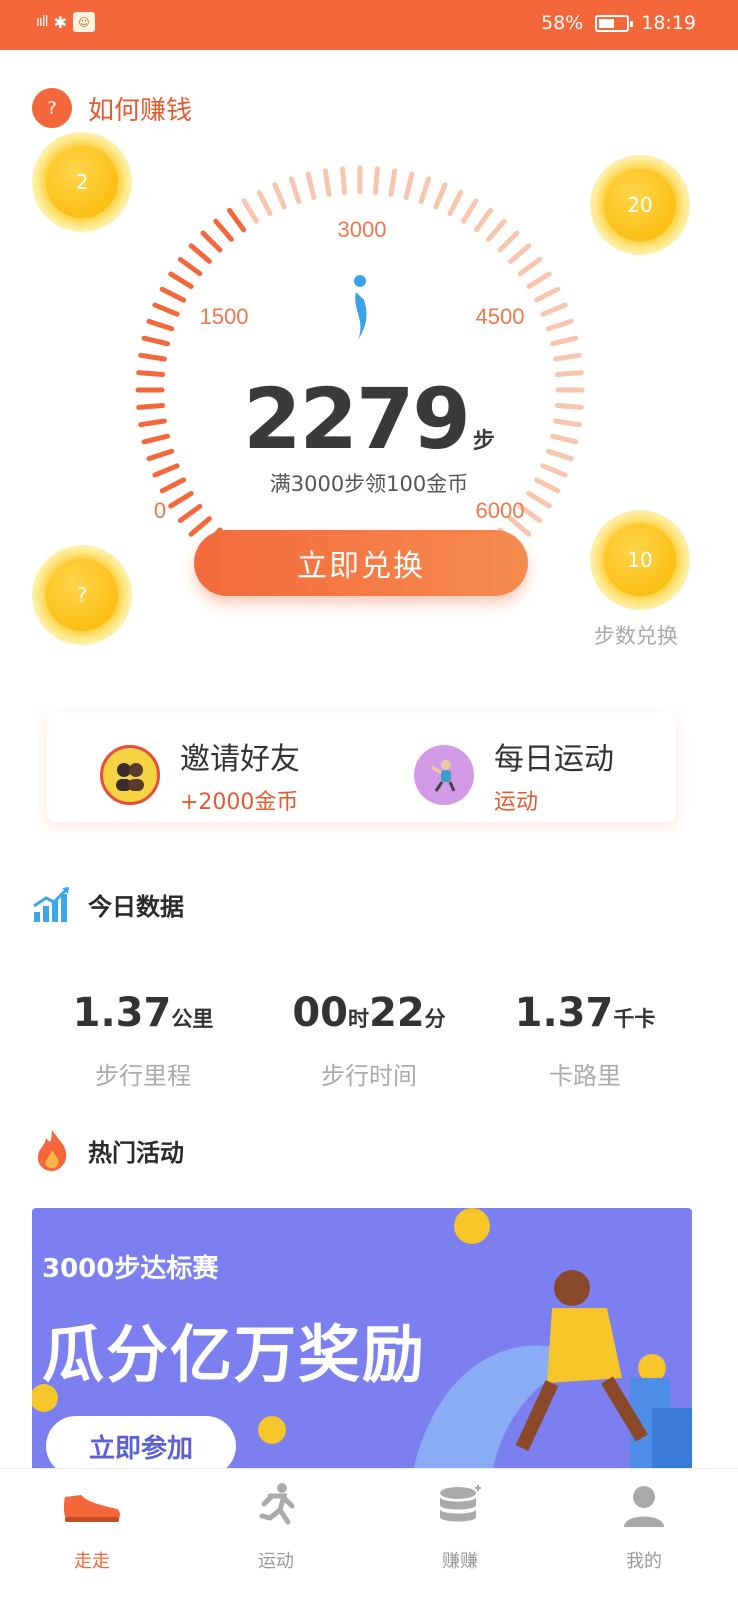 The width and height of the screenshot is (738, 1600). I want to click on daily-exercise-subtitle: 运动, so click(516, 802).